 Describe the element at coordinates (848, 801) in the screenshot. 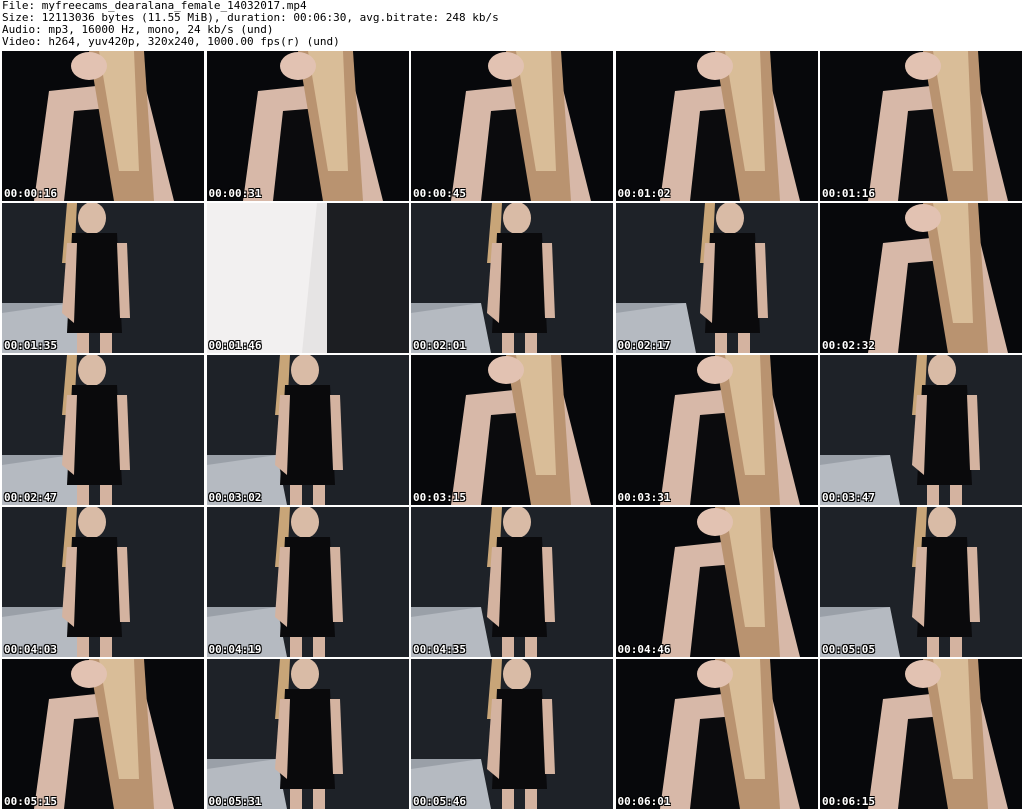

I see `thumbnail-timestamp: 00:06:15` at that location.